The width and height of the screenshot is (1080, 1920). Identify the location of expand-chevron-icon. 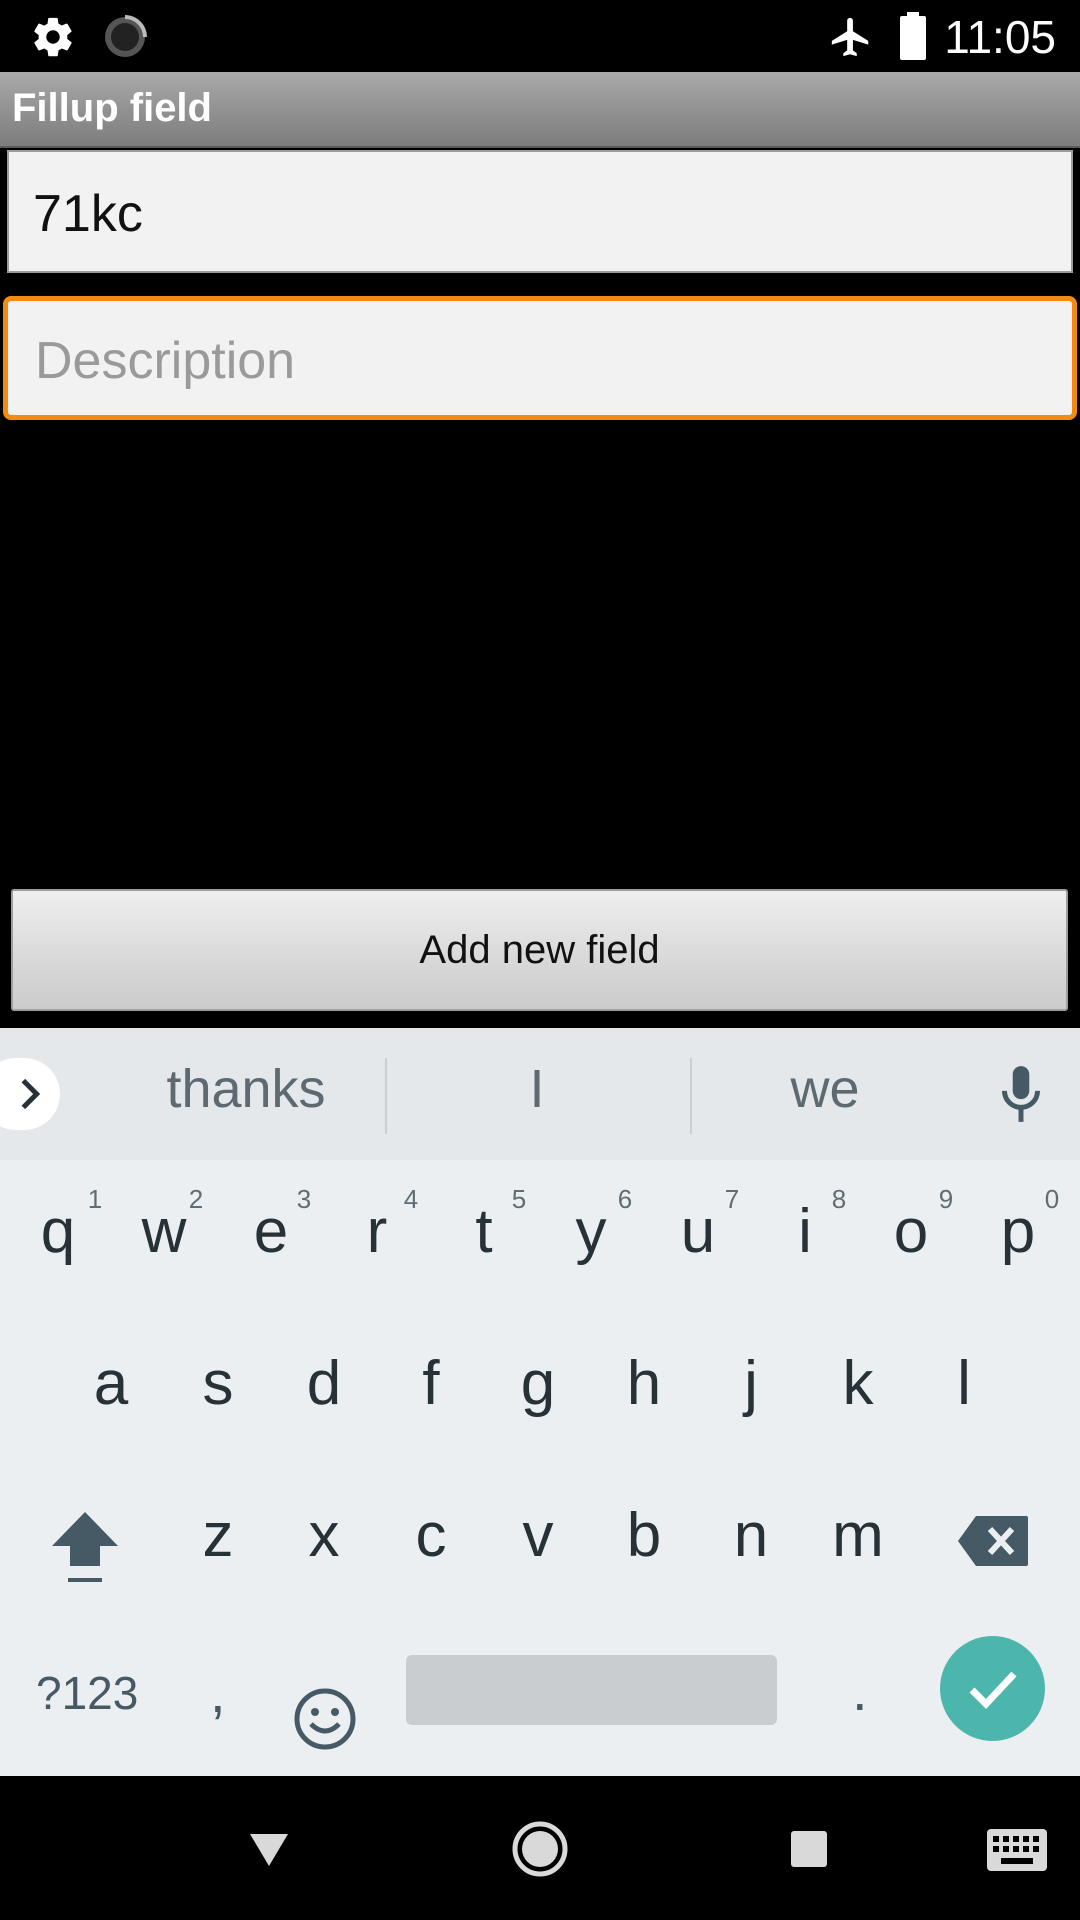
(31, 1094).